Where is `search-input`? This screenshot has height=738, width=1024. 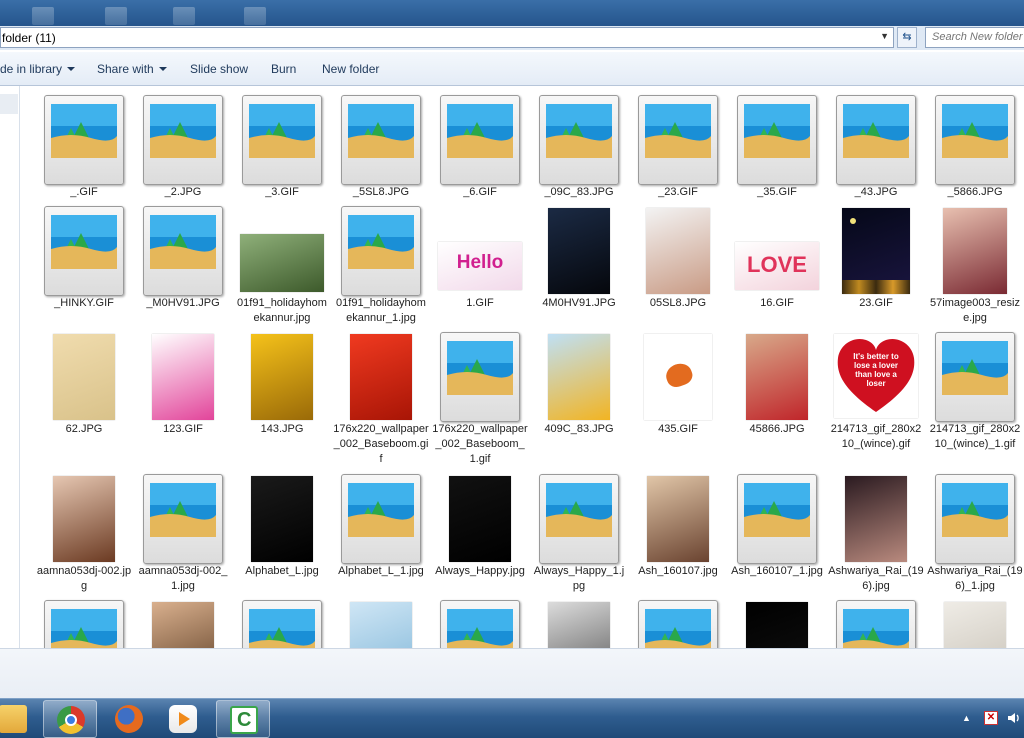 search-input is located at coordinates (978, 37).